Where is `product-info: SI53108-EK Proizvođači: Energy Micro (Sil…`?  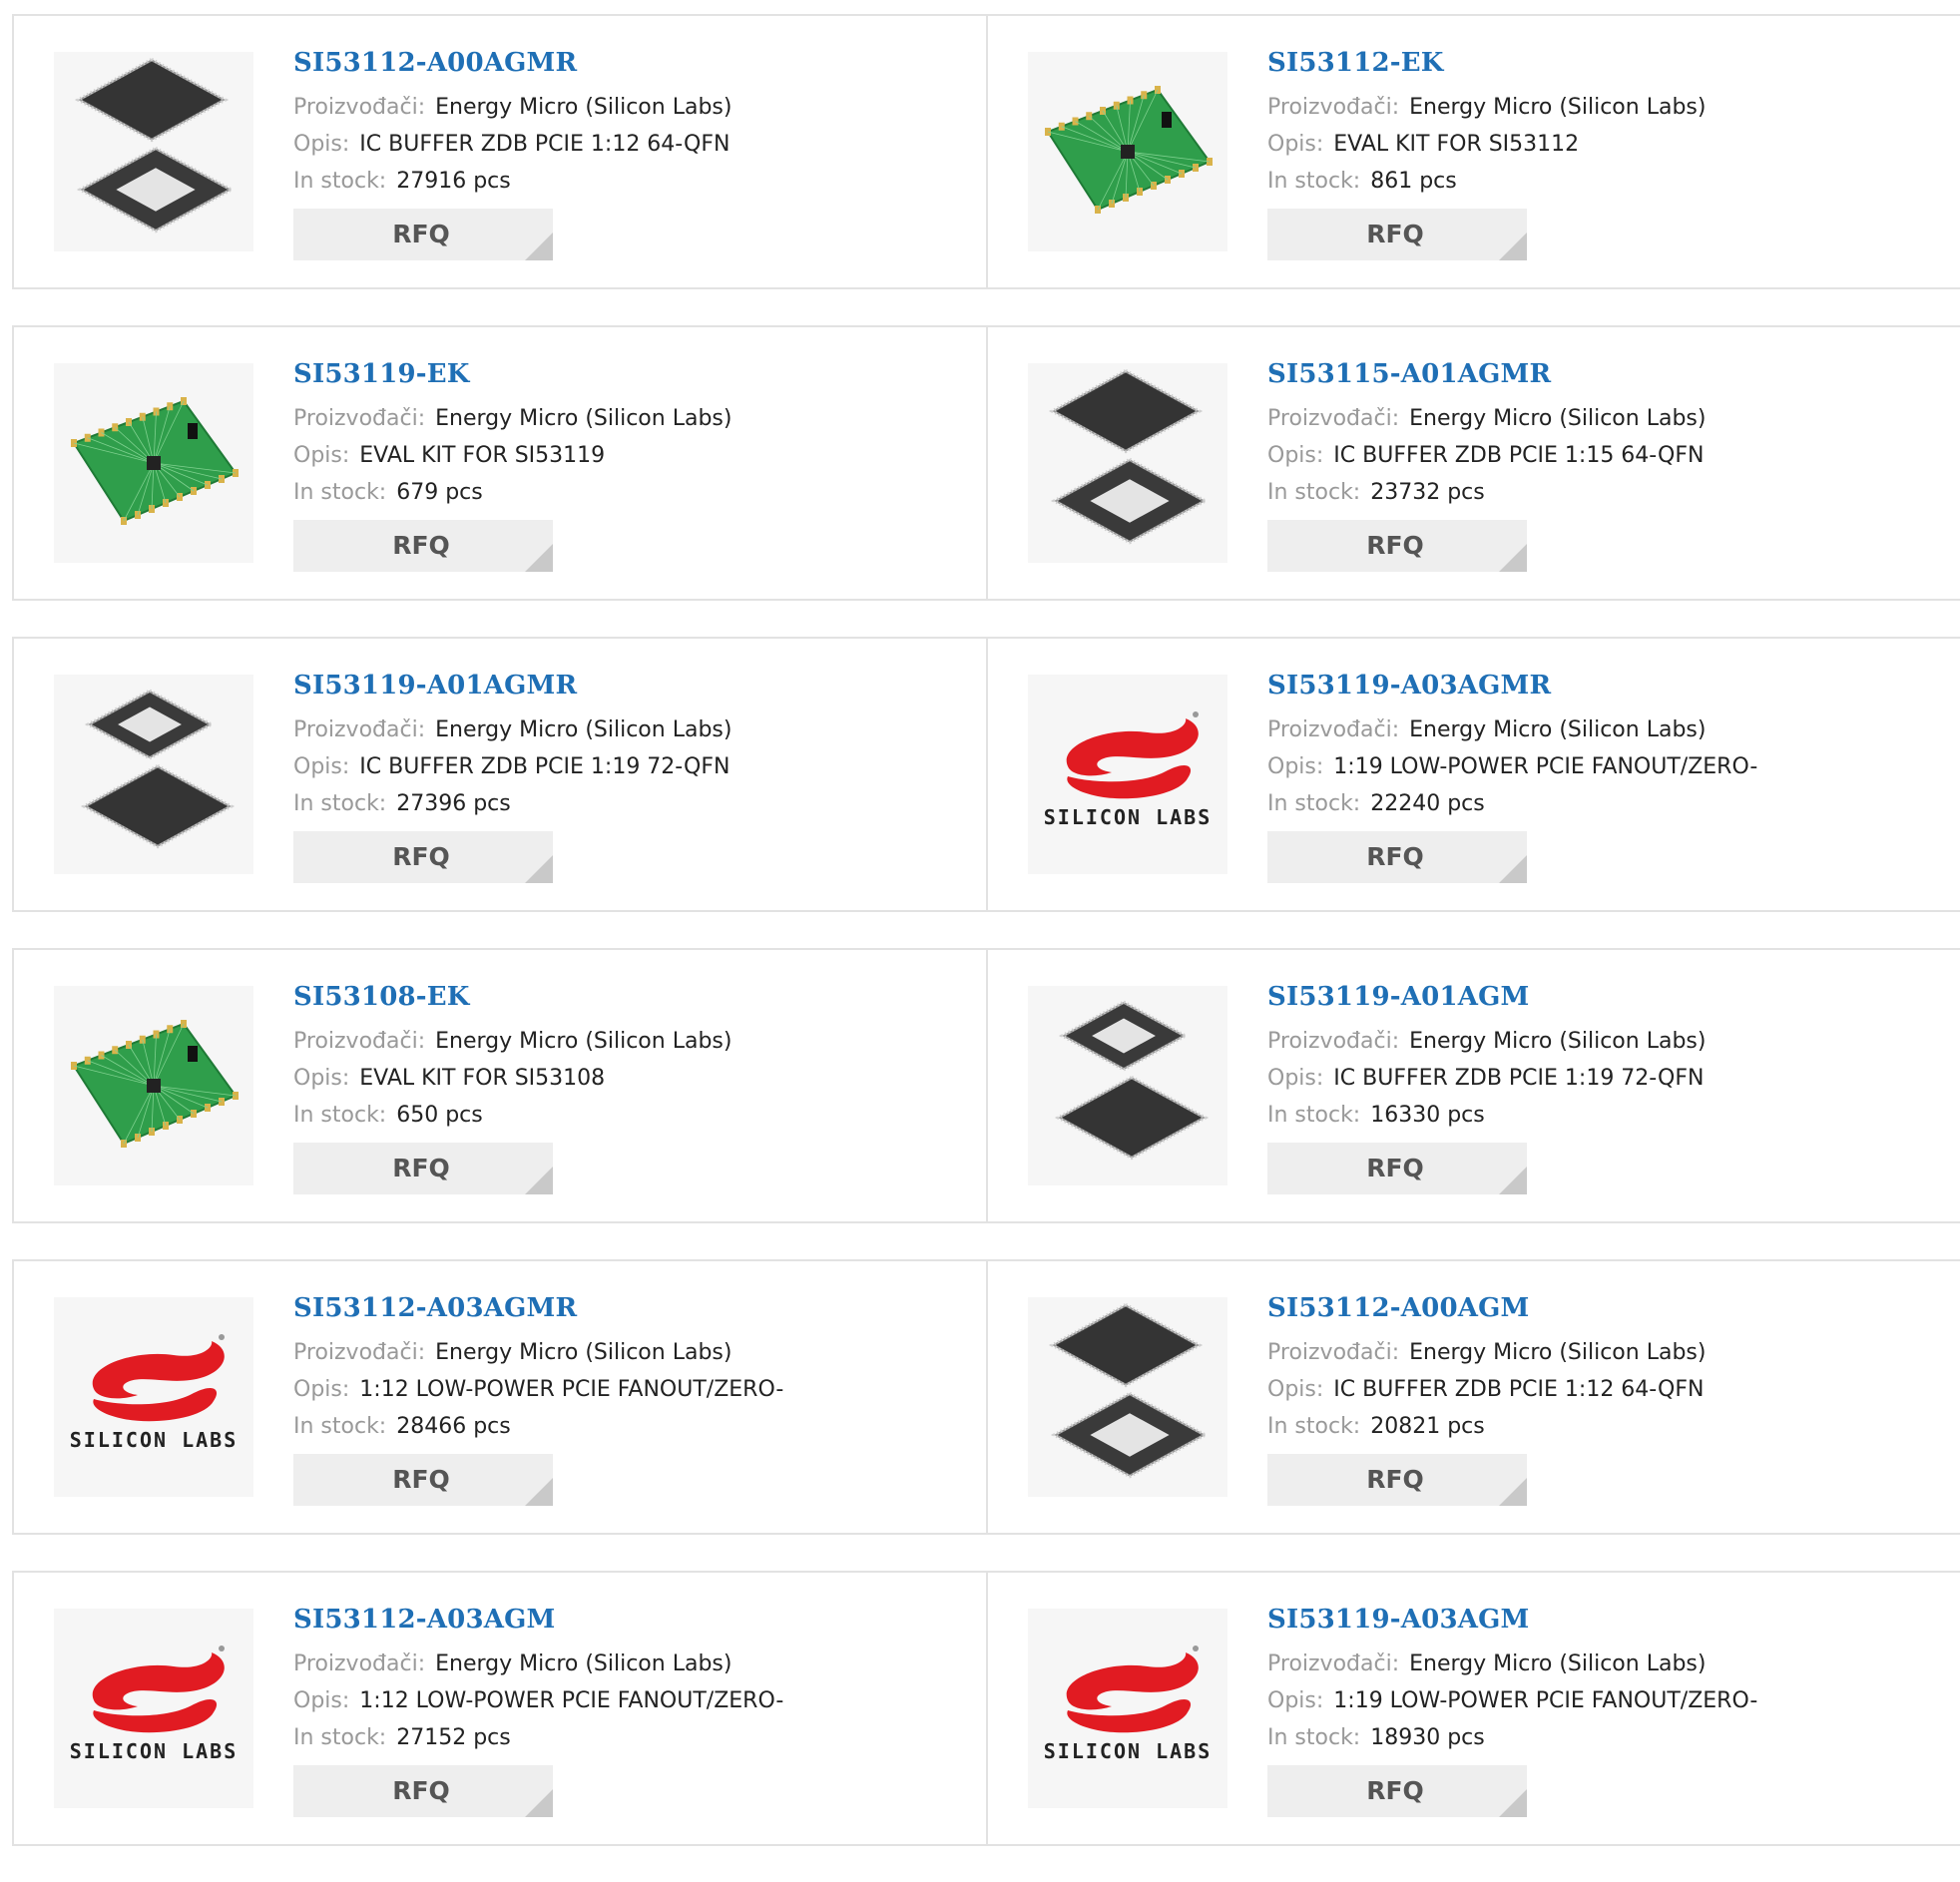
product-info: SI53108-EK Proizvođači: Energy Micro (Sil… is located at coordinates (512, 1087).